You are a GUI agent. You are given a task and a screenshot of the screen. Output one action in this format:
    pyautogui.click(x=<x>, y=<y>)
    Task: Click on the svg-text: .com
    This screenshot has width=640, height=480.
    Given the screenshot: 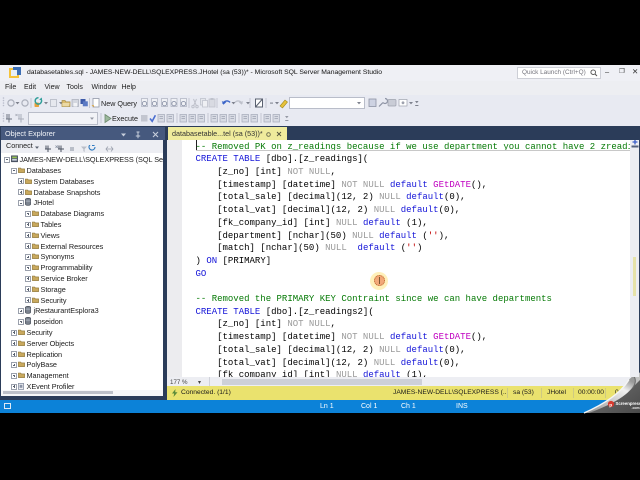 What is the action you would take?
    pyautogui.click(x=636, y=408)
    